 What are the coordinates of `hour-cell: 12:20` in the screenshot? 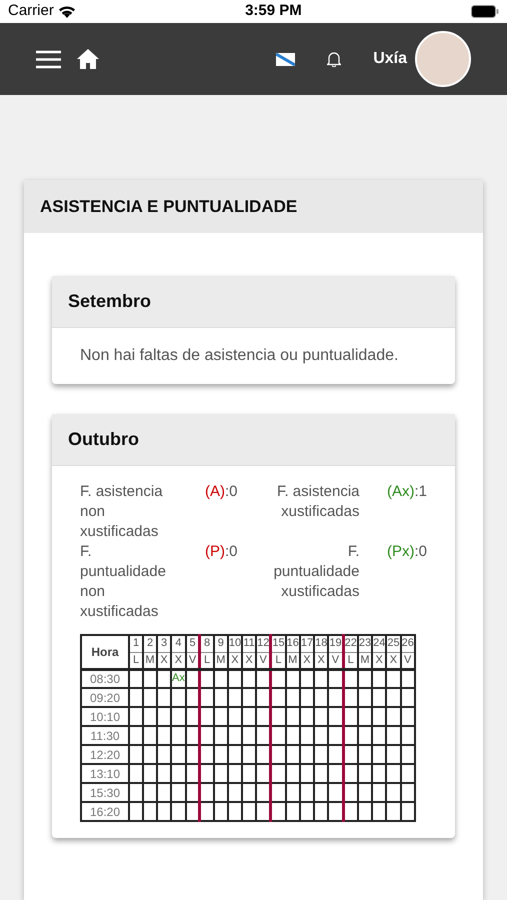 It's located at (105, 754).